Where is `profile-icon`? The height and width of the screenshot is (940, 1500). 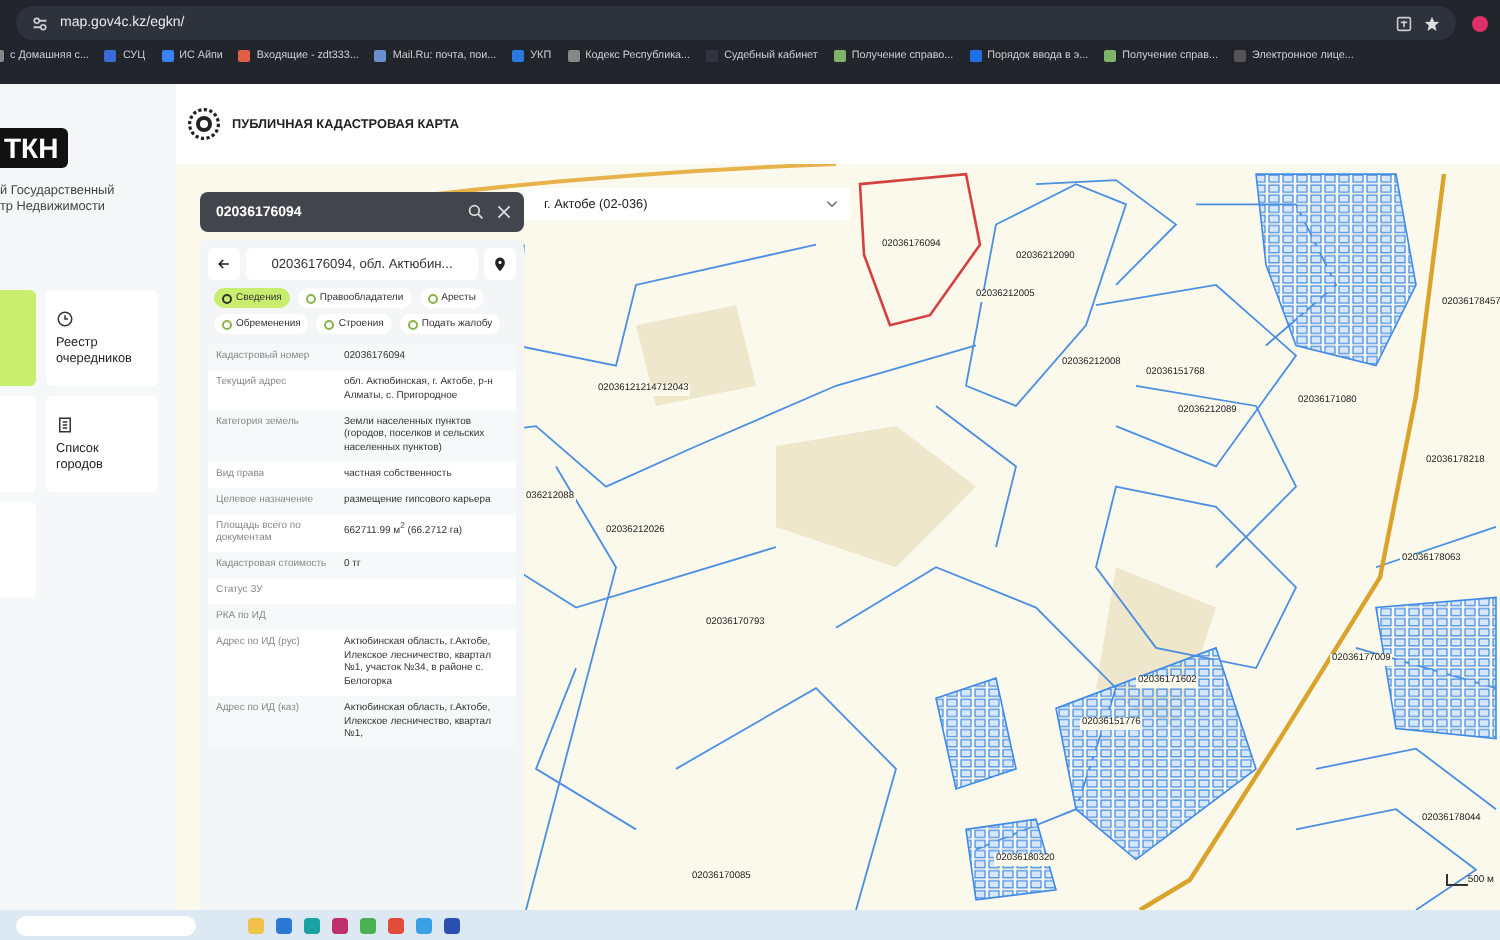
profile-icon is located at coordinates (1480, 23).